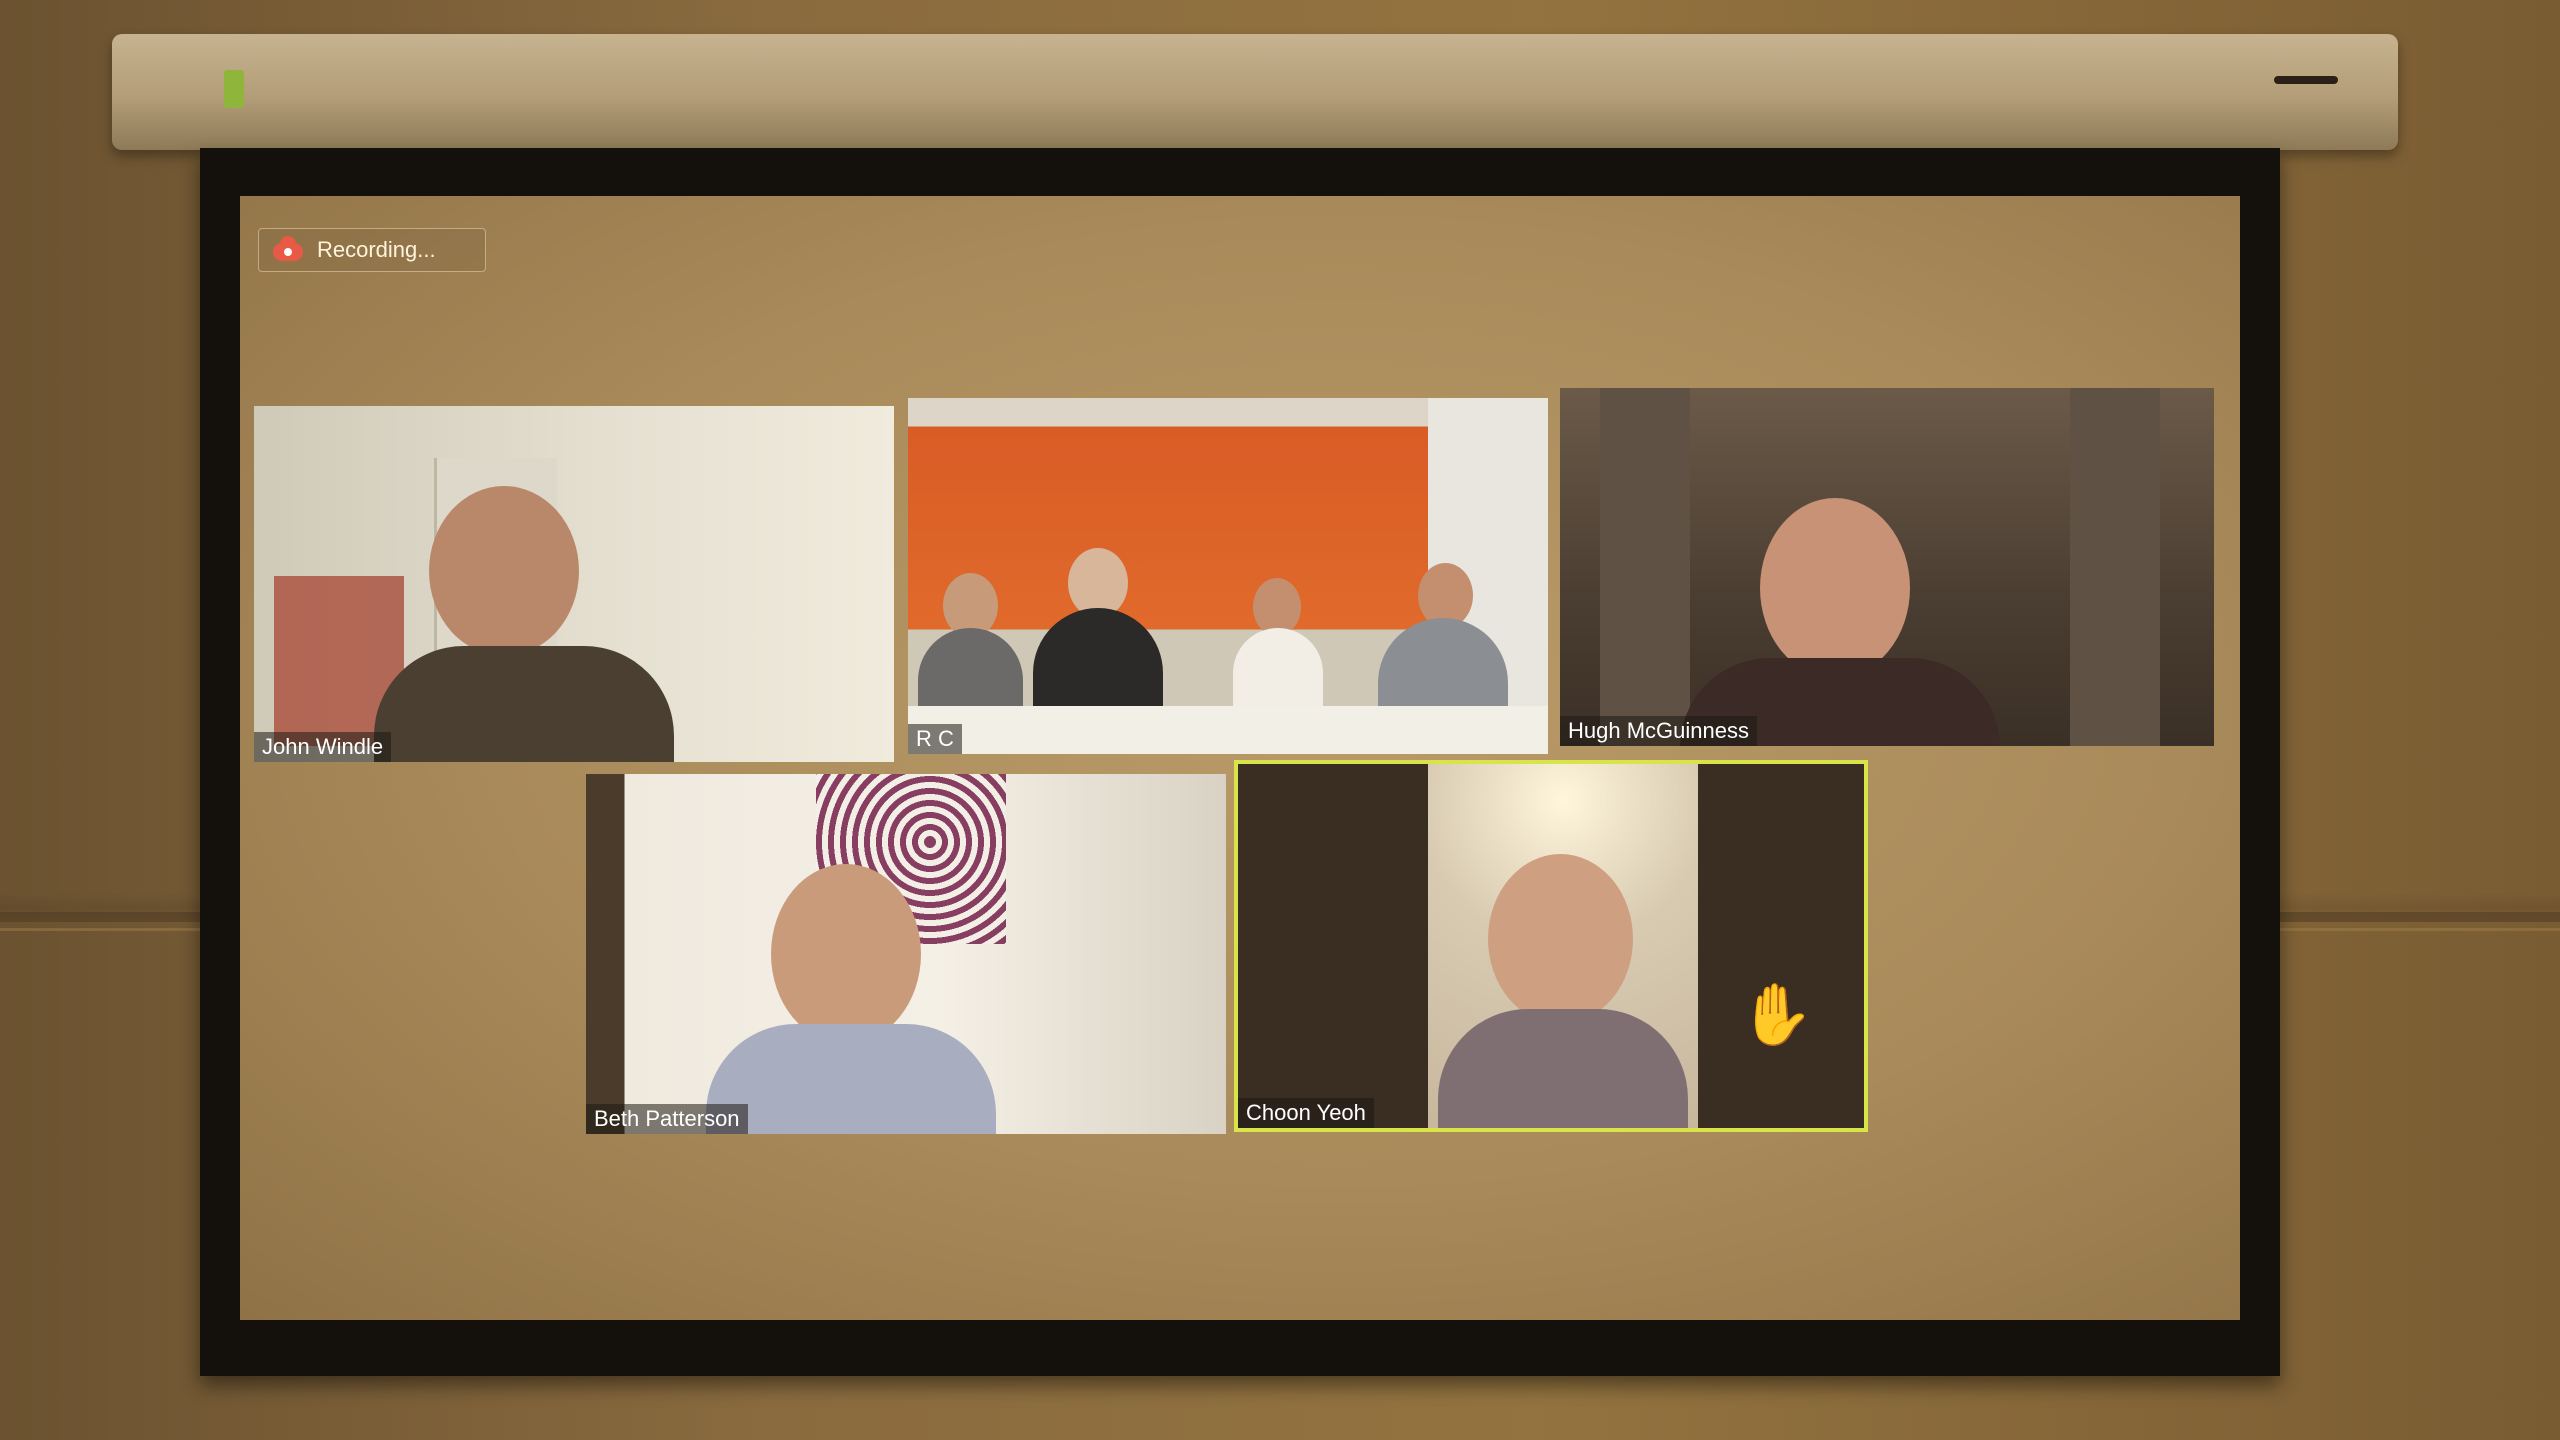  I want to click on video-tile-choon-yeoh: ✋ Choon Yeoh, so click(1551, 946).